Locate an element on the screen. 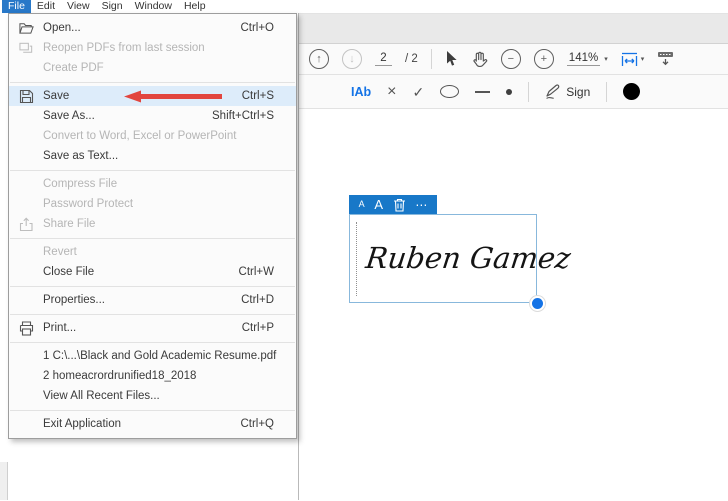 Image resolution: width=728 pixels, height=501 pixels. color-picker-button is located at coordinates (632, 91).